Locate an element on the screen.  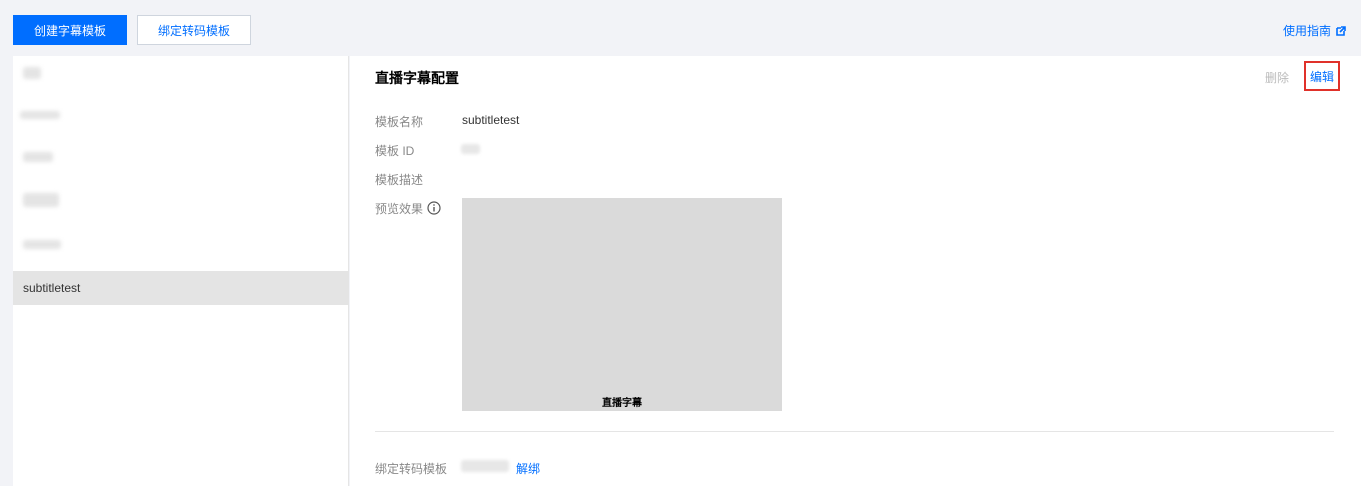
delete-button: 删除 is located at coordinates (1277, 77).